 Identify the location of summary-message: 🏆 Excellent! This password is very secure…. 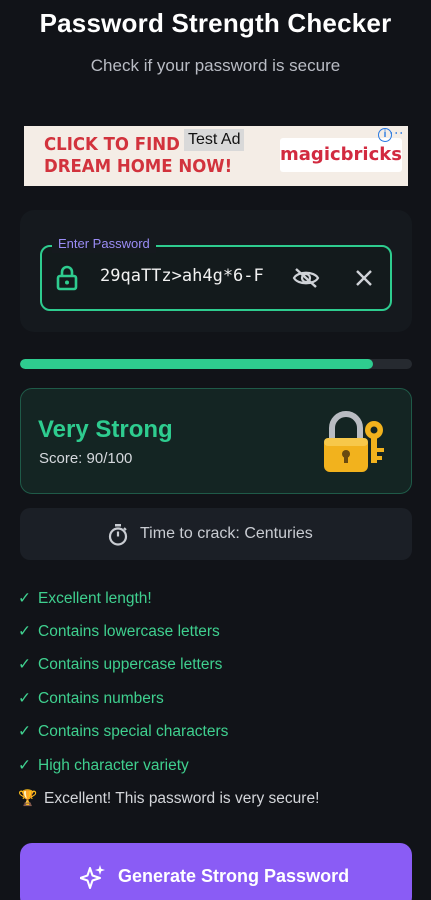
(168, 798).